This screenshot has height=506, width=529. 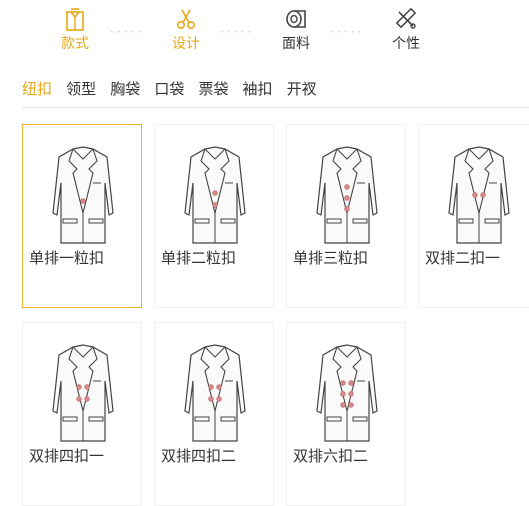 I want to click on step-fabric: 面料, so click(x=296, y=29).